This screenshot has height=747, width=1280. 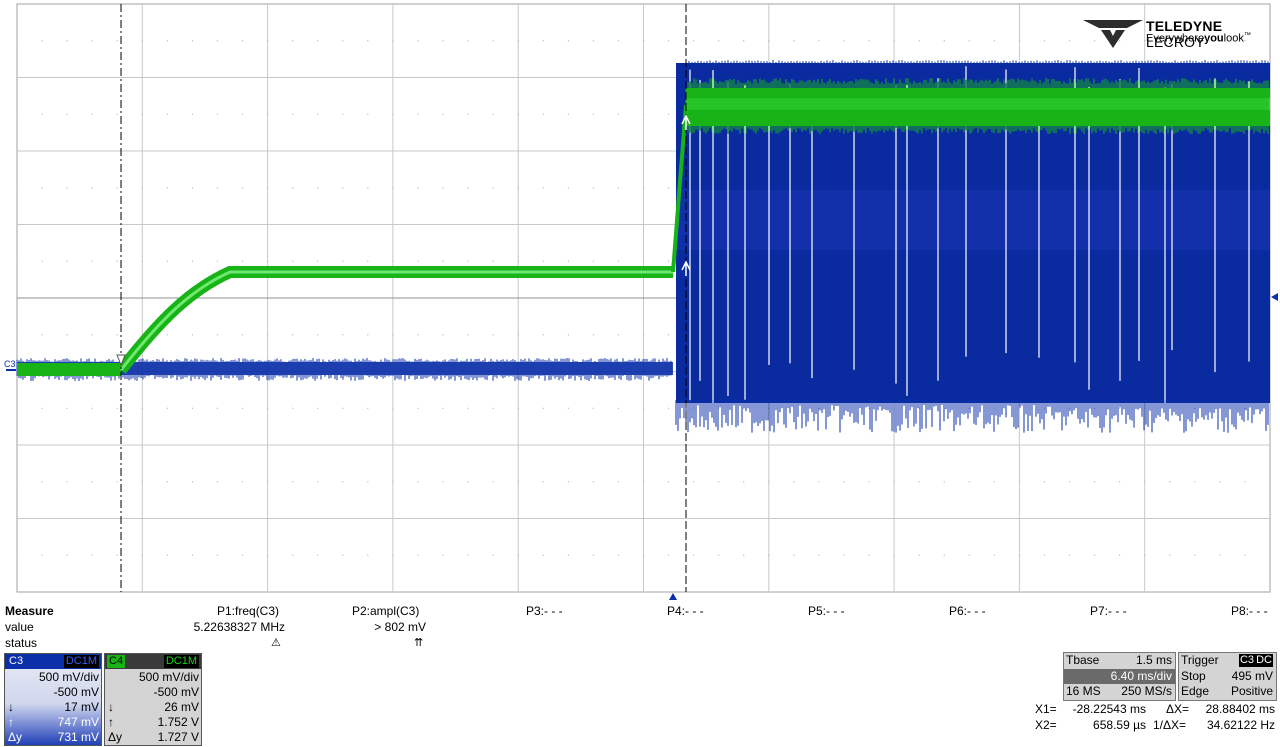 What do you see at coordinates (116, 661) in the screenshot?
I see `channel-c4-id: C4` at bounding box center [116, 661].